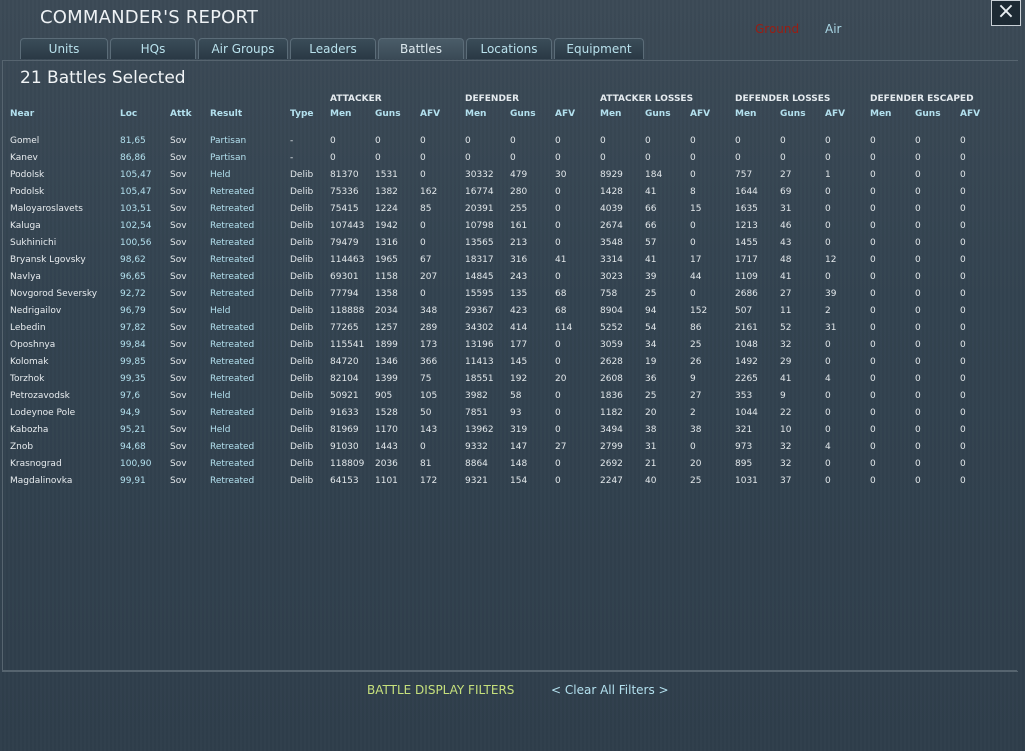 The width and height of the screenshot is (1025, 751). Describe the element at coordinates (519, 175) in the screenshot. I see `cell-def-guns: 479` at that location.